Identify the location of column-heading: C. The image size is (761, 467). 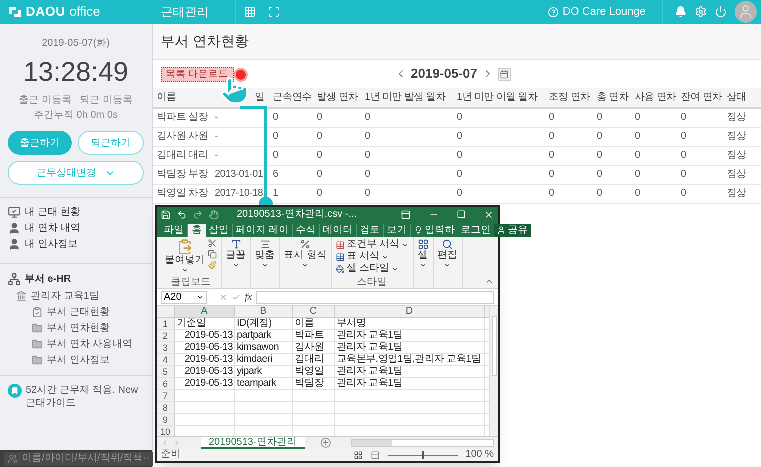
(314, 311).